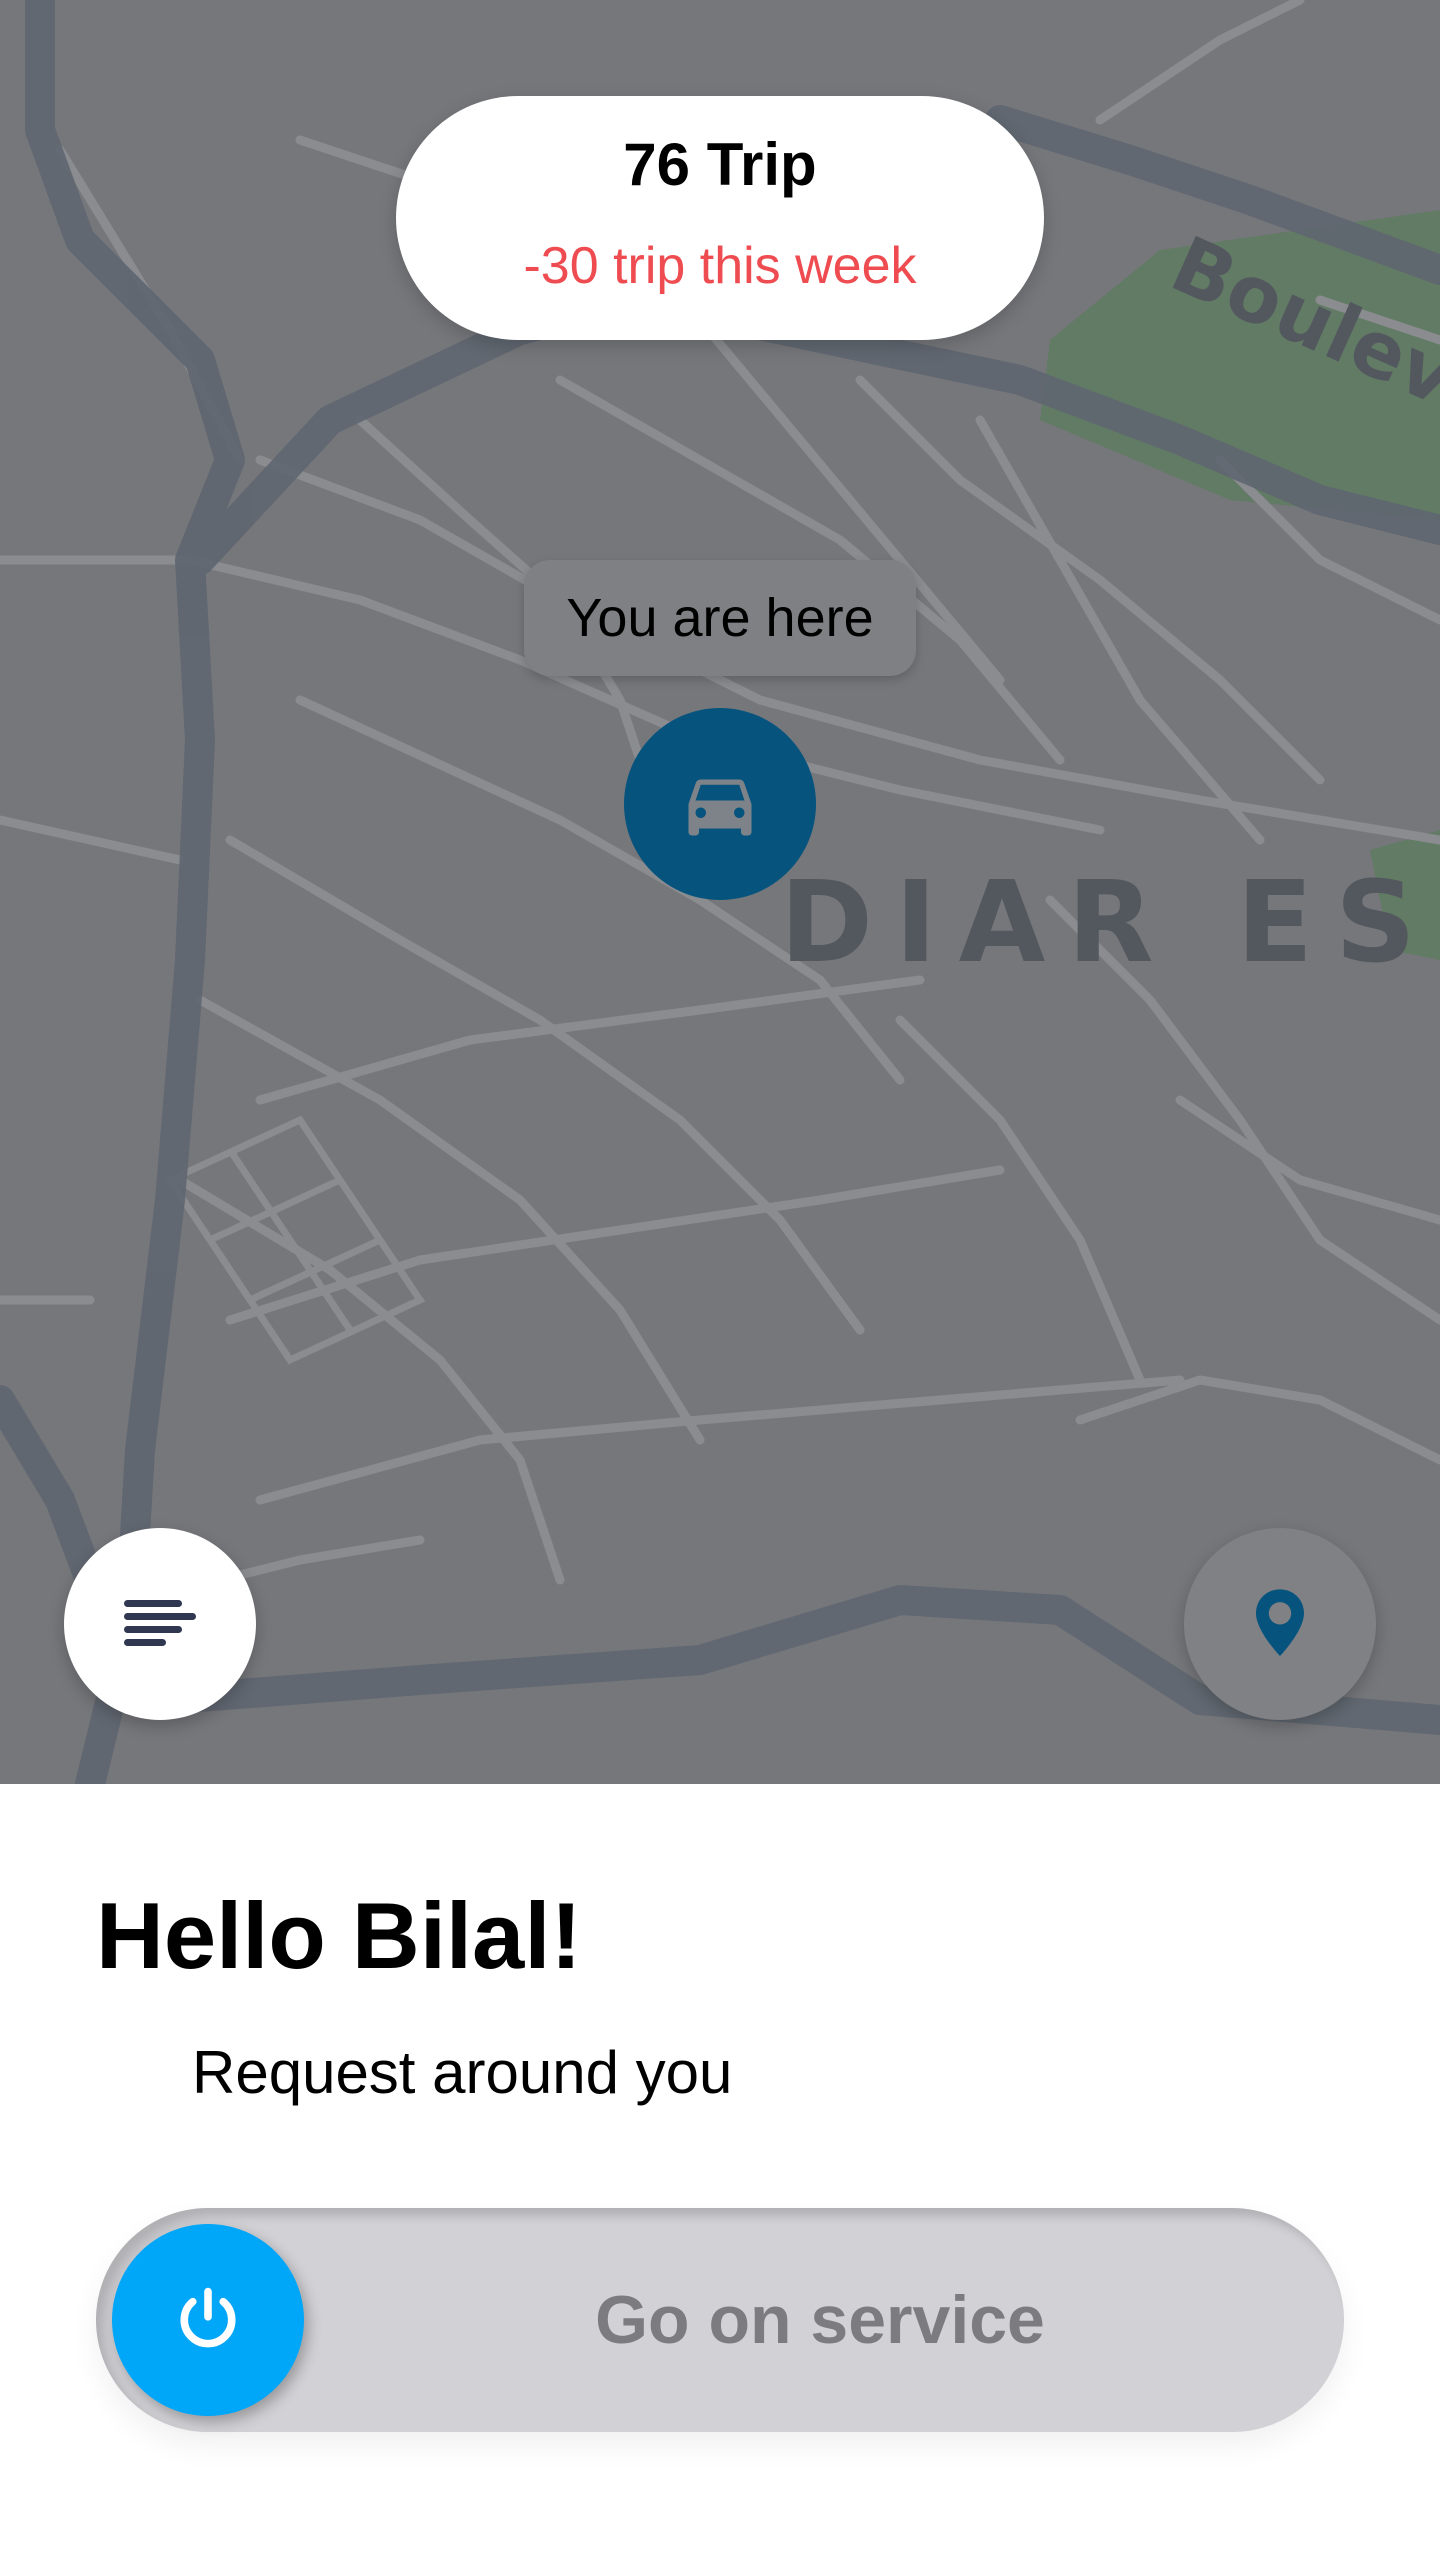 The height and width of the screenshot is (2560, 1440). I want to click on car-location-marker, so click(720, 804).